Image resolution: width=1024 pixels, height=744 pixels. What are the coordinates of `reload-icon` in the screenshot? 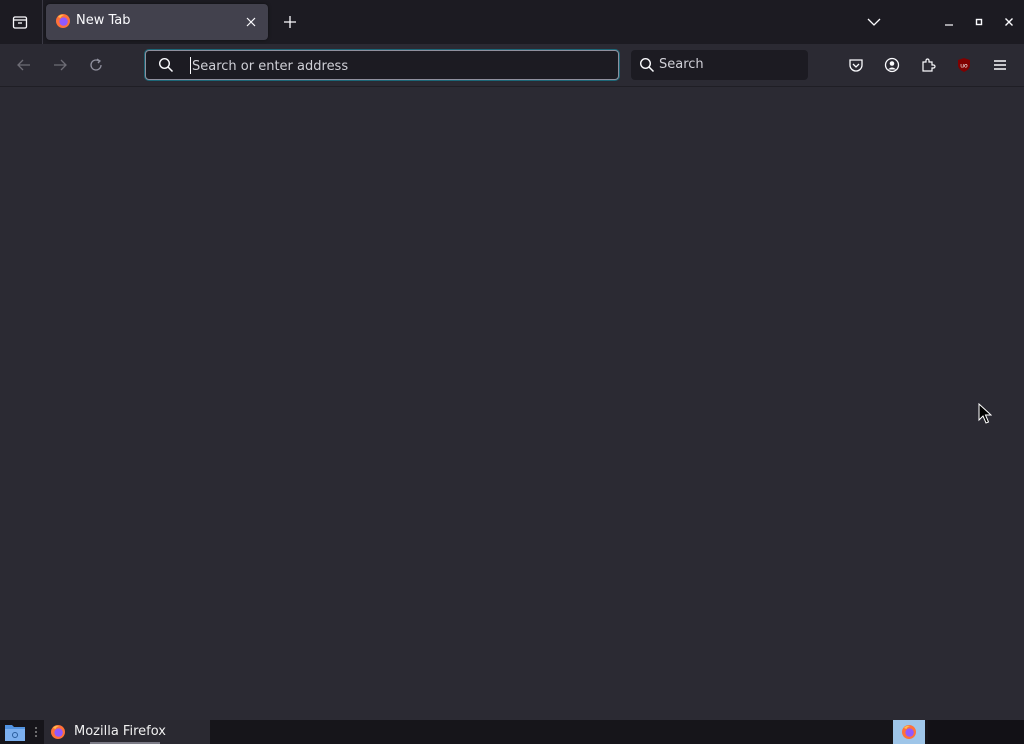 It's located at (96, 64).